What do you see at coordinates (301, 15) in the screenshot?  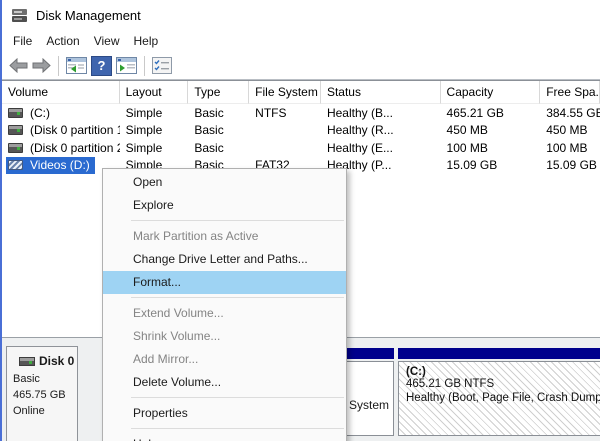 I see `title-bar: Disk Management` at bounding box center [301, 15].